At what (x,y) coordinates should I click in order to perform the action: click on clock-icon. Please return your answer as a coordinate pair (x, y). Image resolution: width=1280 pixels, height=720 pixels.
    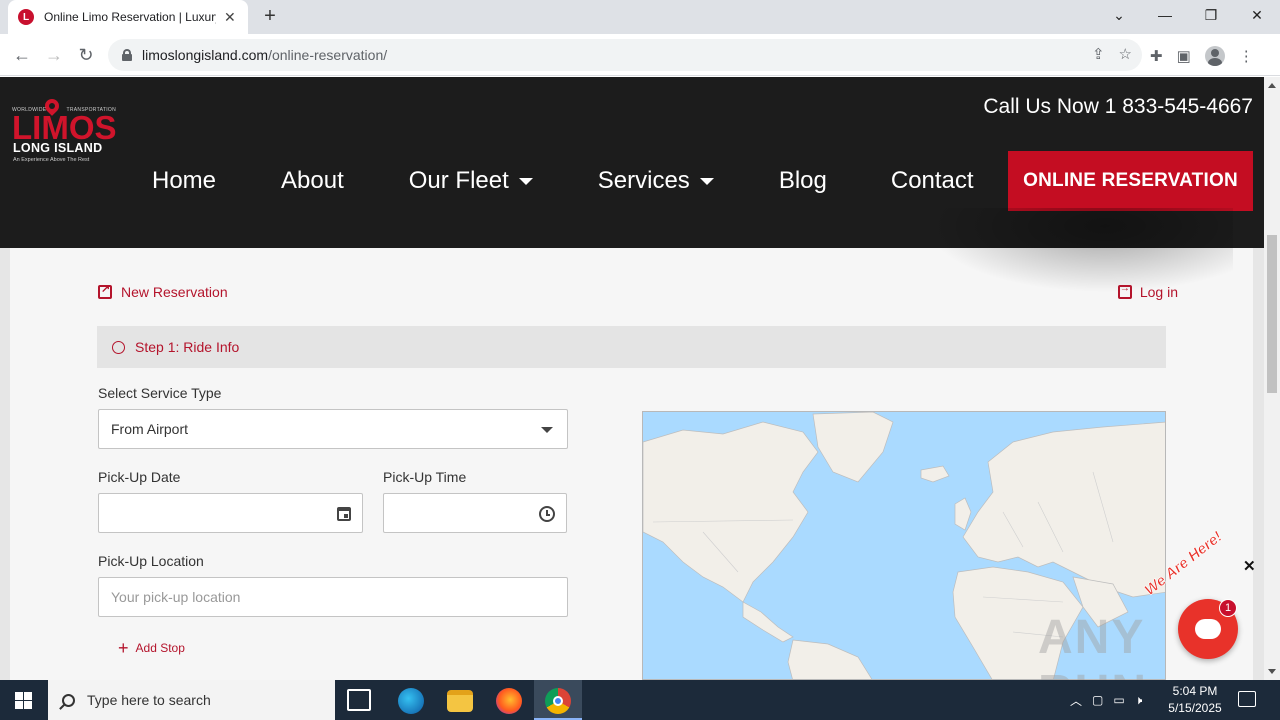
    Looking at the image, I should click on (547, 514).